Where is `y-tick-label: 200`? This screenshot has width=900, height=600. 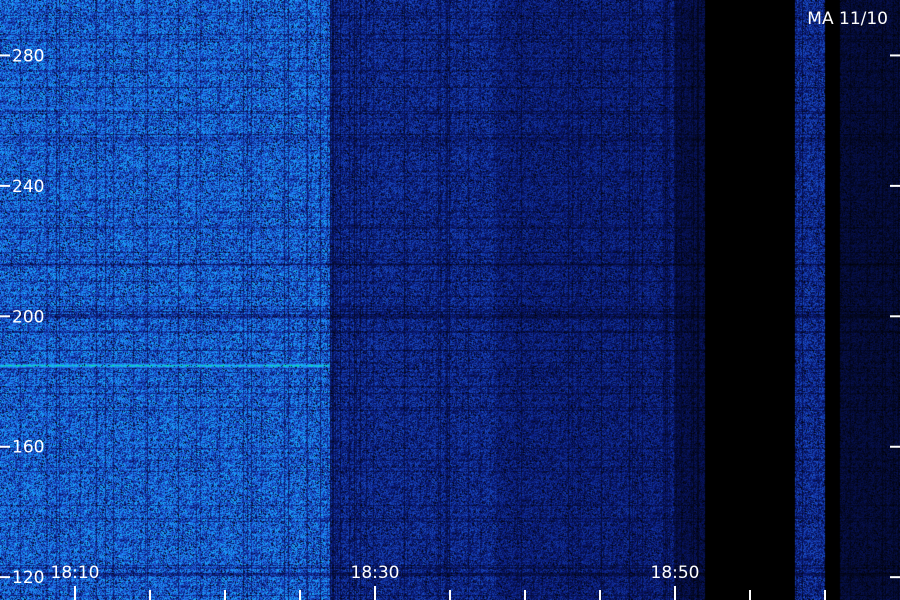
y-tick-label: 200 is located at coordinates (28, 317).